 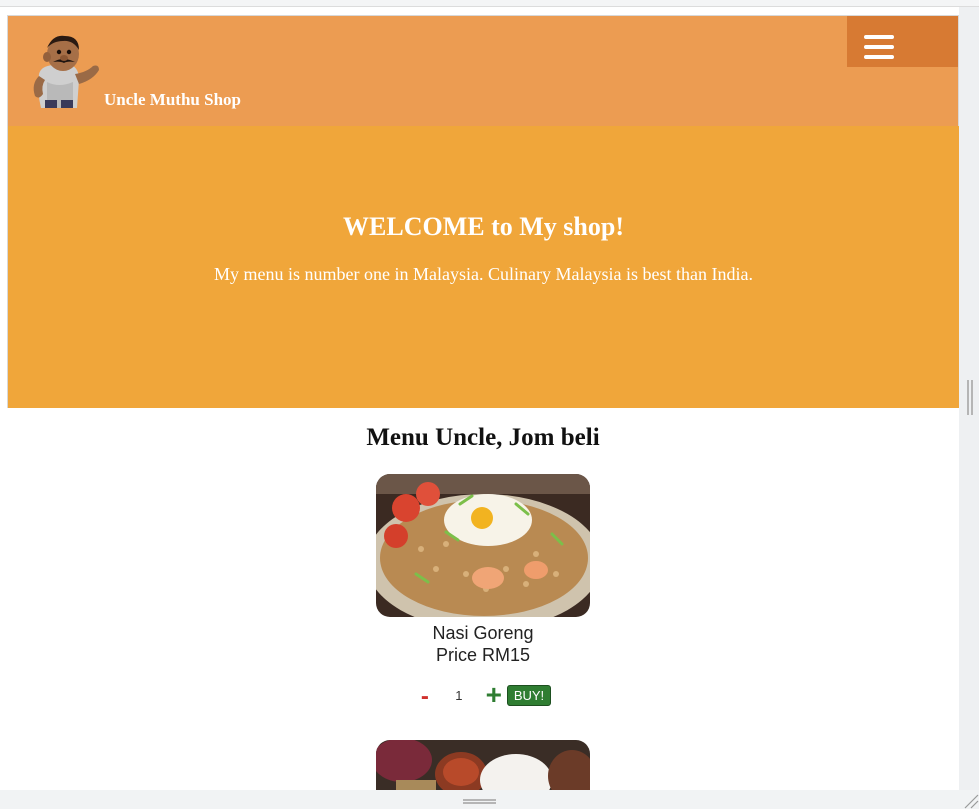 What do you see at coordinates (459, 695) in the screenshot?
I see `quantity-value: 1` at bounding box center [459, 695].